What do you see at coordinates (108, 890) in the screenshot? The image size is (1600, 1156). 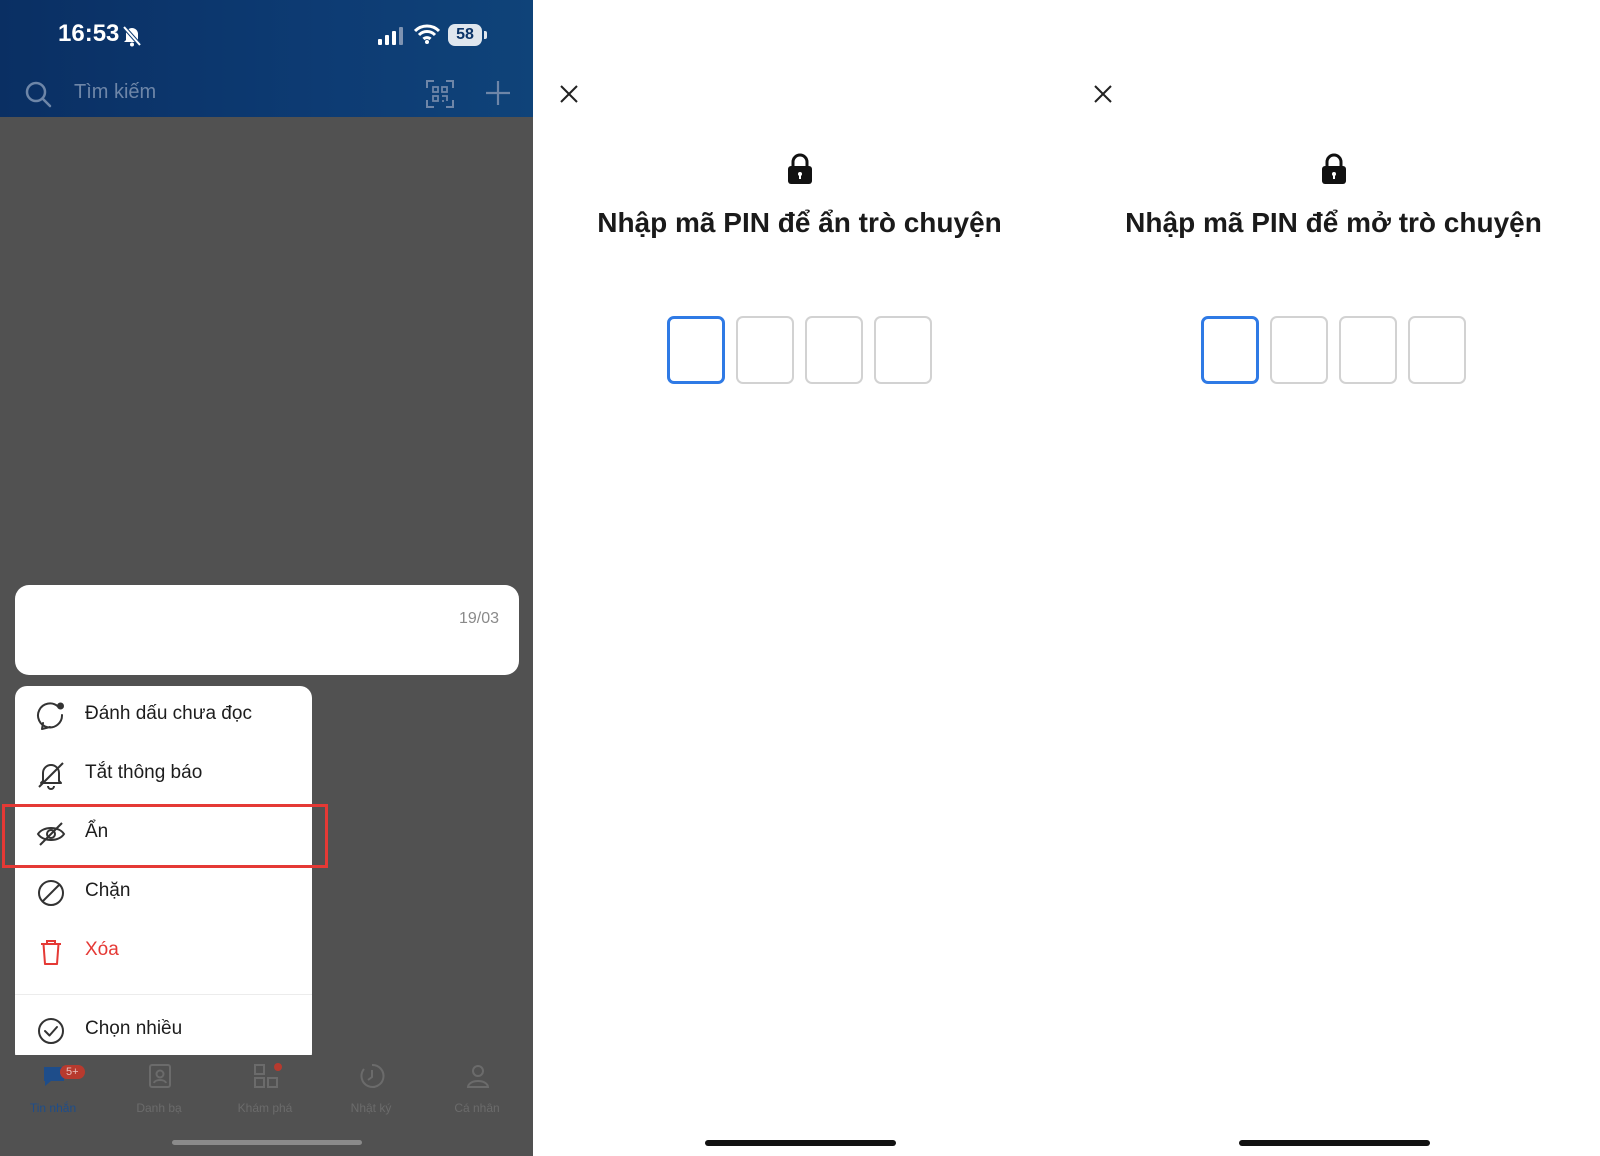 I see `menu-item-label: Chặn` at bounding box center [108, 890].